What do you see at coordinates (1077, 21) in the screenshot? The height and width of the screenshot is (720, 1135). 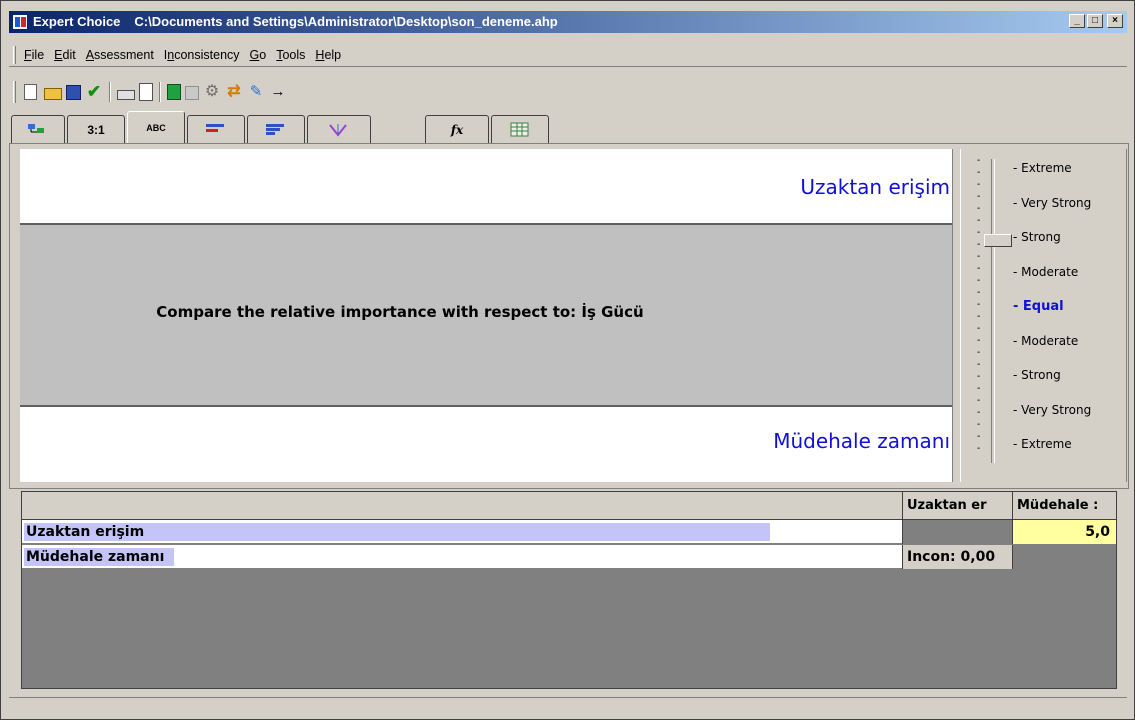 I see `minimize-button: _` at bounding box center [1077, 21].